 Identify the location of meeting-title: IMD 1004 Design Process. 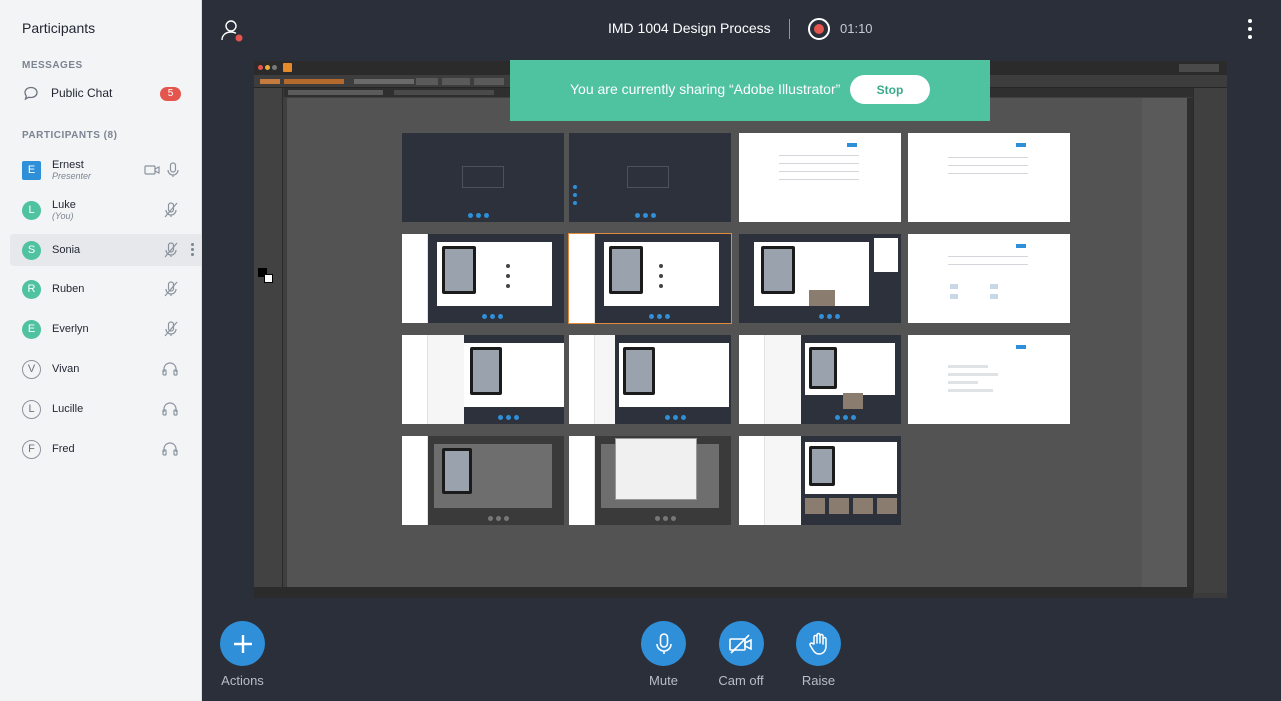
(689, 28).